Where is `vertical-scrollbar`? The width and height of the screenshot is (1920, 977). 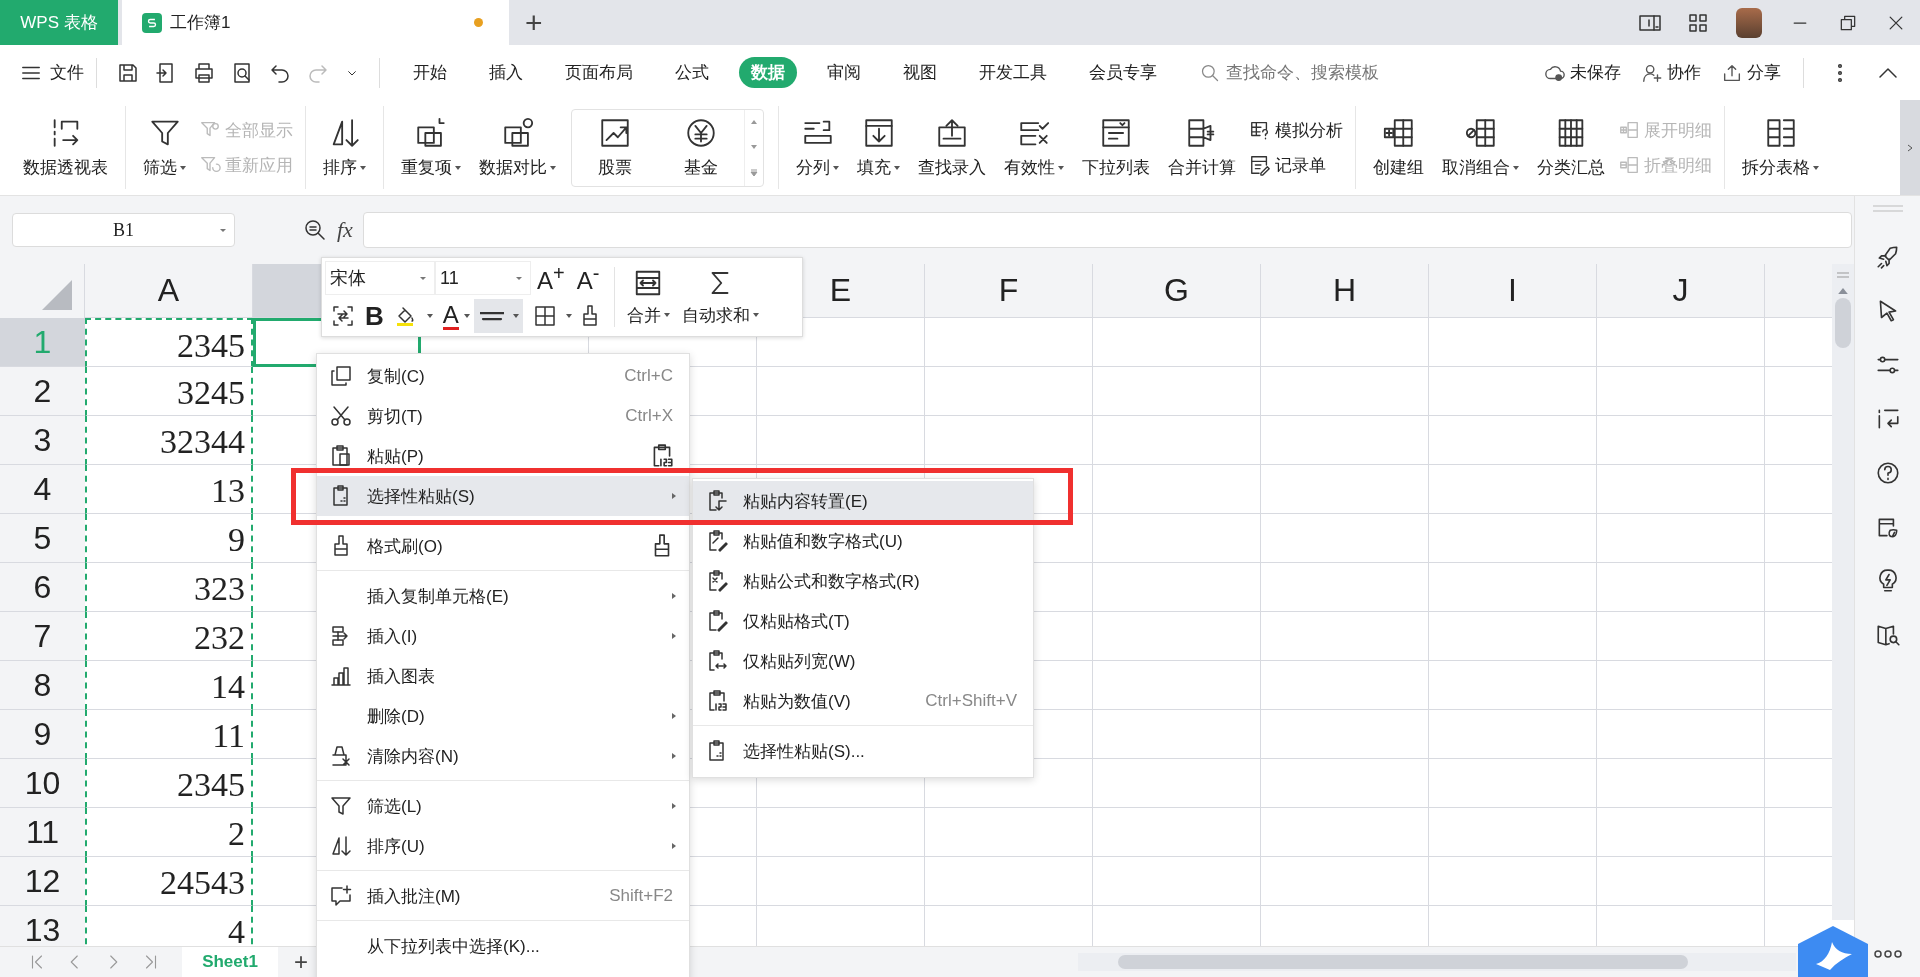 vertical-scrollbar is located at coordinates (1843, 592).